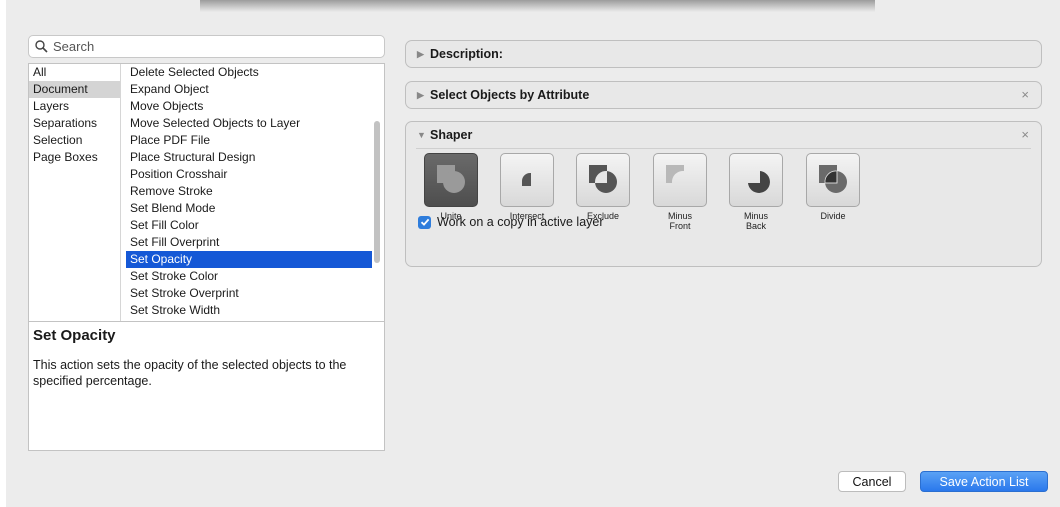 This screenshot has height=507, width=1060. I want to click on select-by-attribute-panel: ▶ Select Objects by Attribute ×, so click(723, 95).